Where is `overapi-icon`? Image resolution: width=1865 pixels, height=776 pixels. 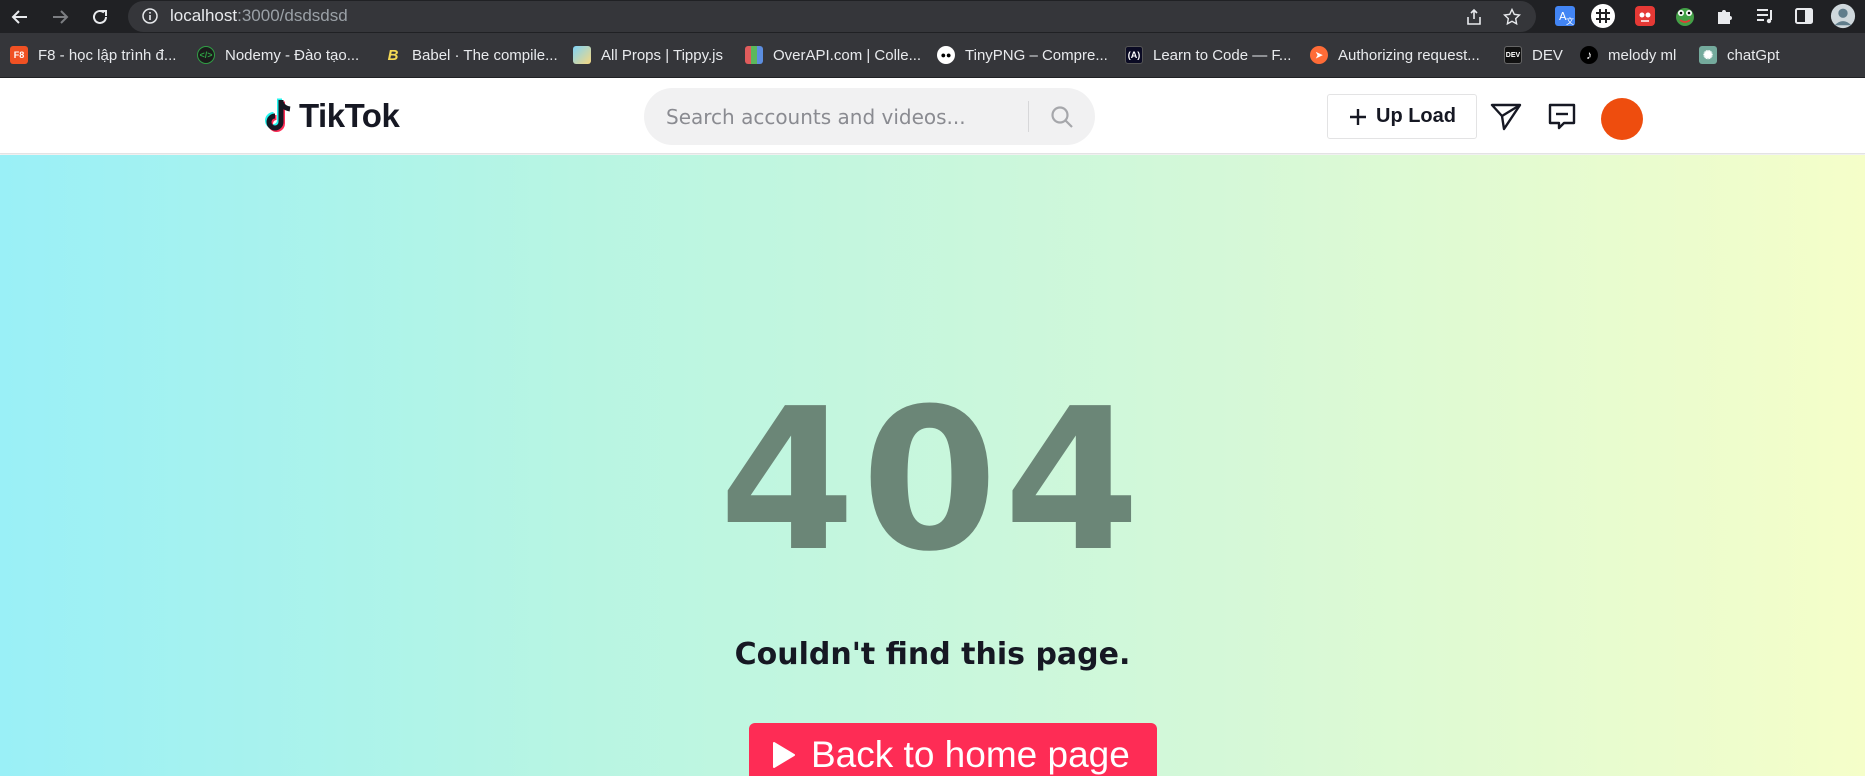 overapi-icon is located at coordinates (754, 55).